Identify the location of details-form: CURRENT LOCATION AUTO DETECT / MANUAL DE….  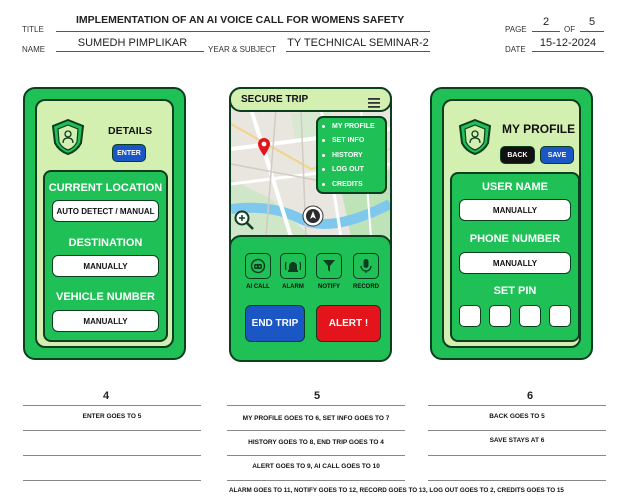
(105, 256).